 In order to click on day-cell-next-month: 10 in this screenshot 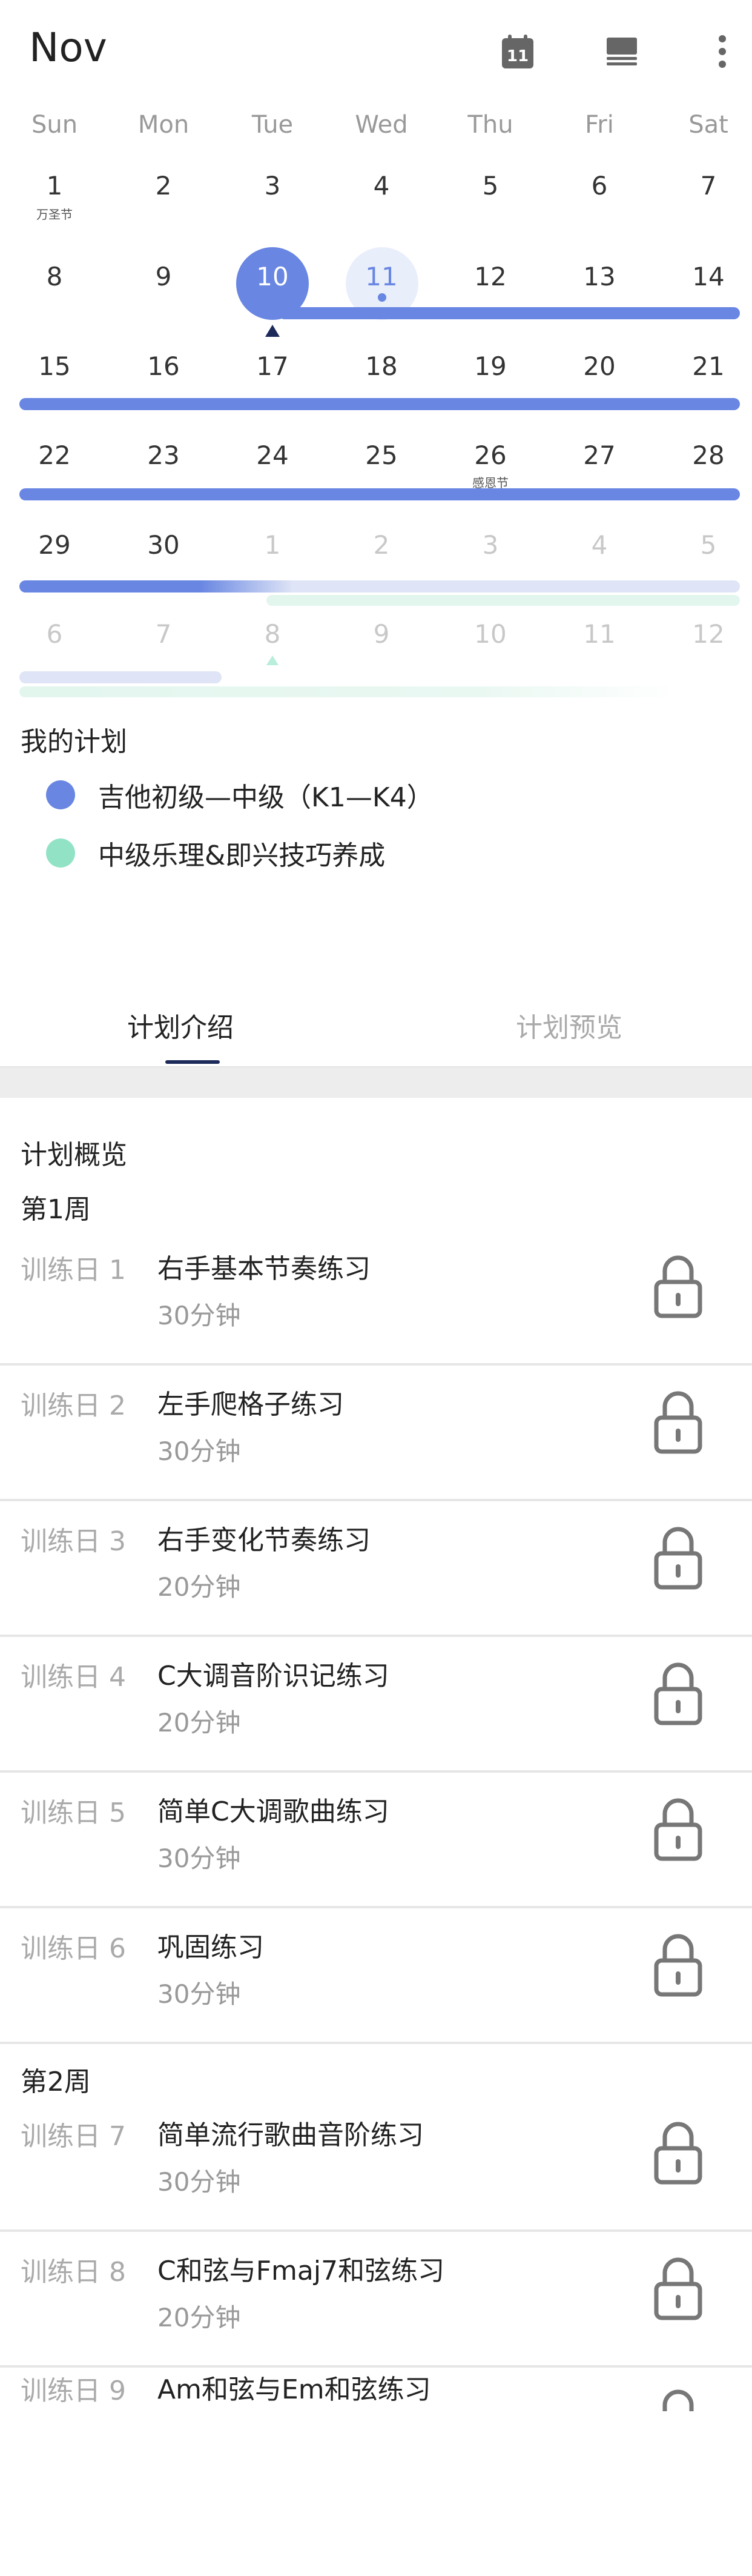, I will do `click(490, 634)`.